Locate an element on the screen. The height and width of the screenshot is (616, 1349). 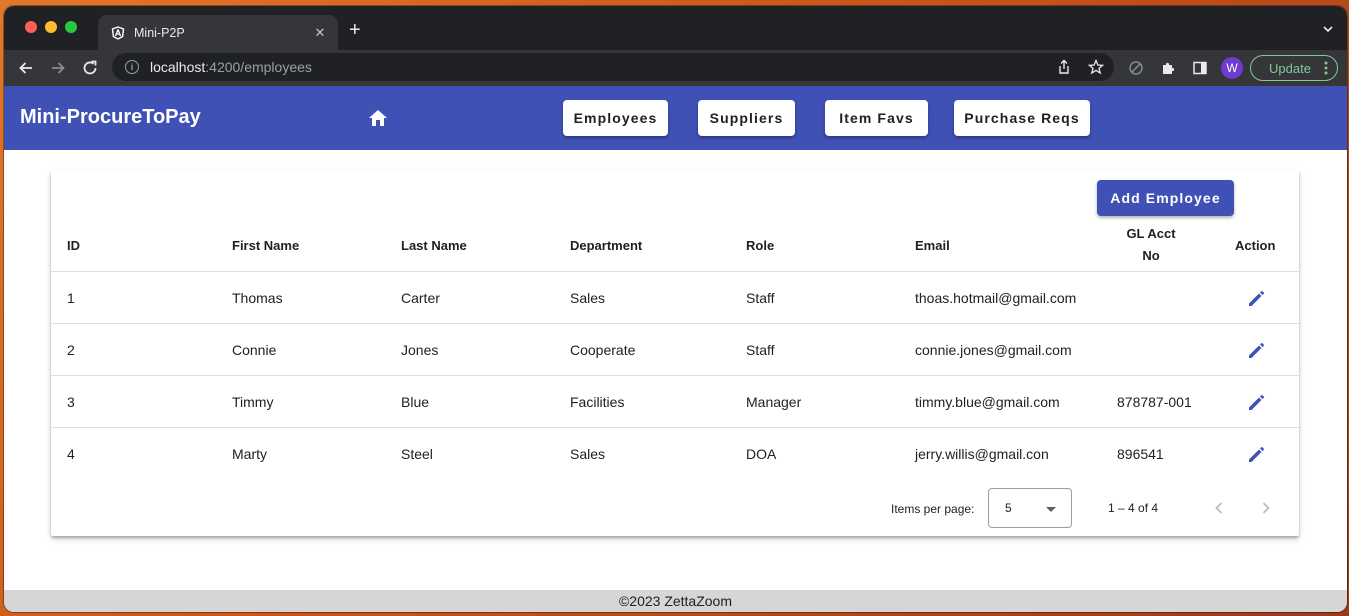
paginator: Items per page: 5 1 – 4 of 4 is located at coordinates (675, 508).